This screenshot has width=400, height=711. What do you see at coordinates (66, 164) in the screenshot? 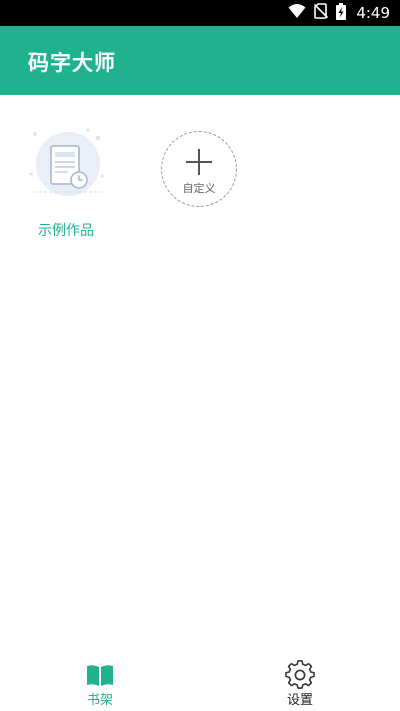
I see `document-clock-icon` at bounding box center [66, 164].